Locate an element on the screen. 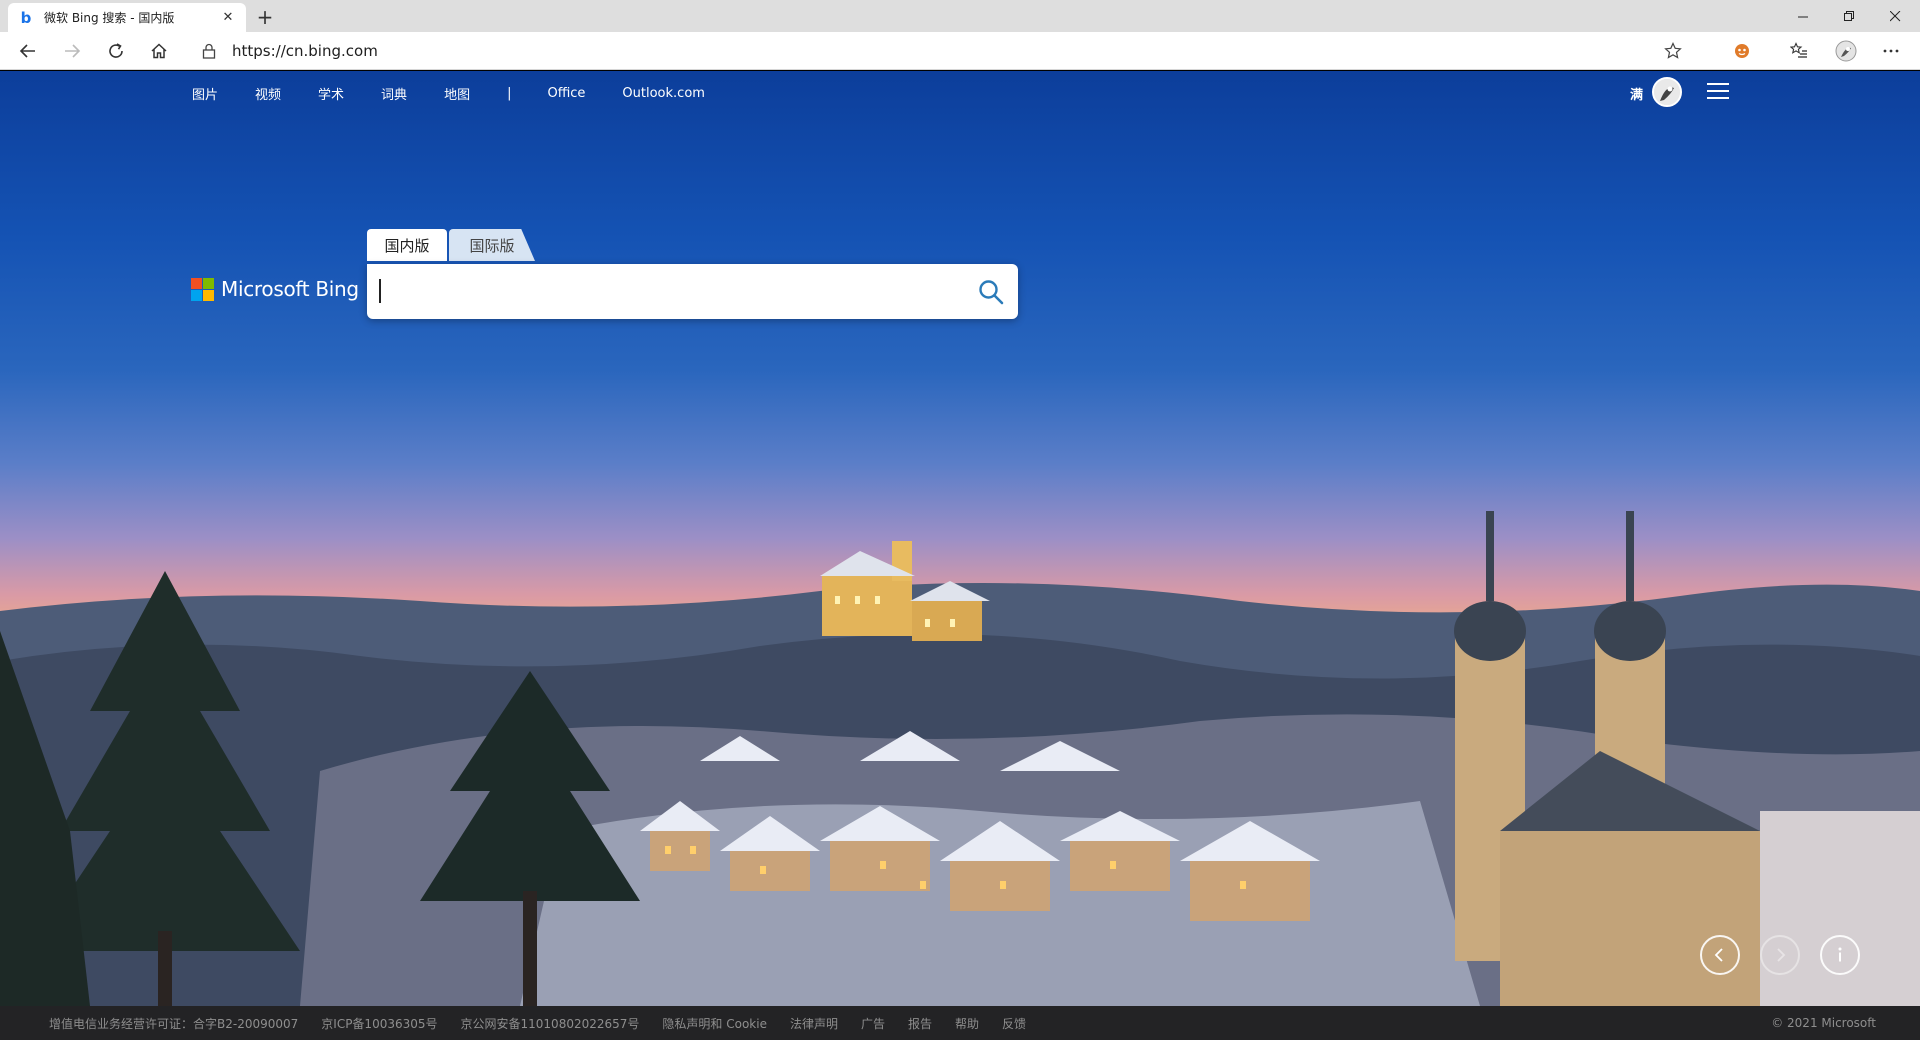 This screenshot has width=1920, height=1040. restore-icon is located at coordinates (1848, 15).